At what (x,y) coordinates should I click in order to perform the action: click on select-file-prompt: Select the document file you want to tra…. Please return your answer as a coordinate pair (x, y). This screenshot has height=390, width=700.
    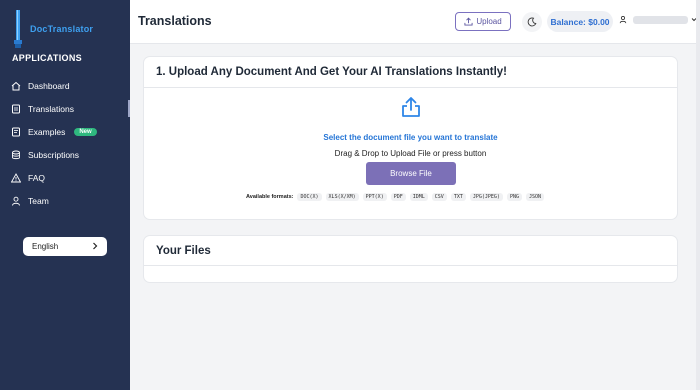
    Looking at the image, I should click on (410, 137).